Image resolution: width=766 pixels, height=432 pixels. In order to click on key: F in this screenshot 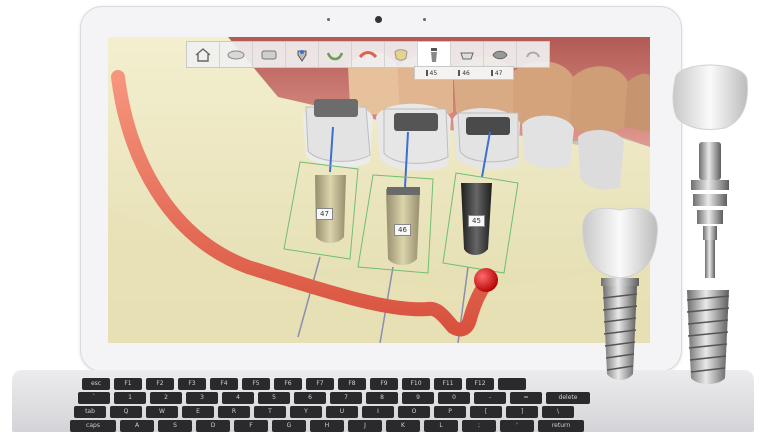, I will do `click(251, 426)`.